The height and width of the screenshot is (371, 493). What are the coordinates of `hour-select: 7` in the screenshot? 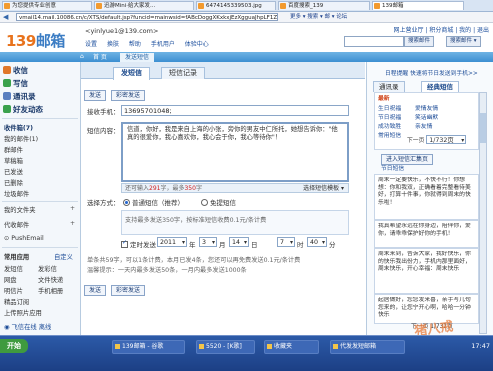 It's located at (286, 242).